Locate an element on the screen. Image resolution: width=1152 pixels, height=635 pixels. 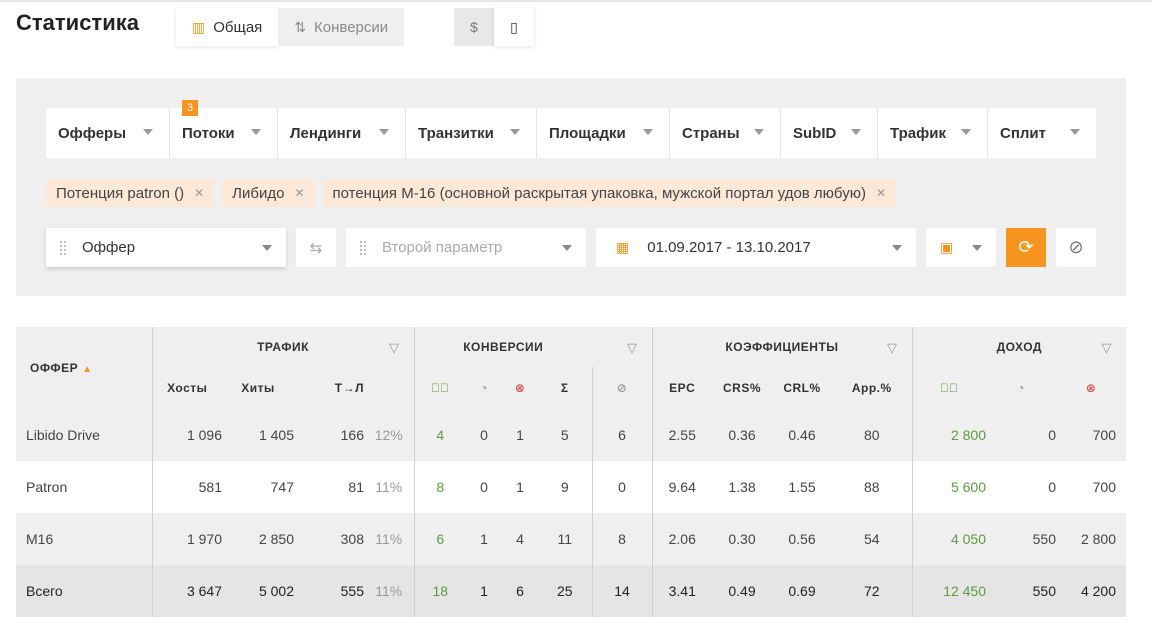
filter-streams: 3 Потоки is located at coordinates (224, 129).